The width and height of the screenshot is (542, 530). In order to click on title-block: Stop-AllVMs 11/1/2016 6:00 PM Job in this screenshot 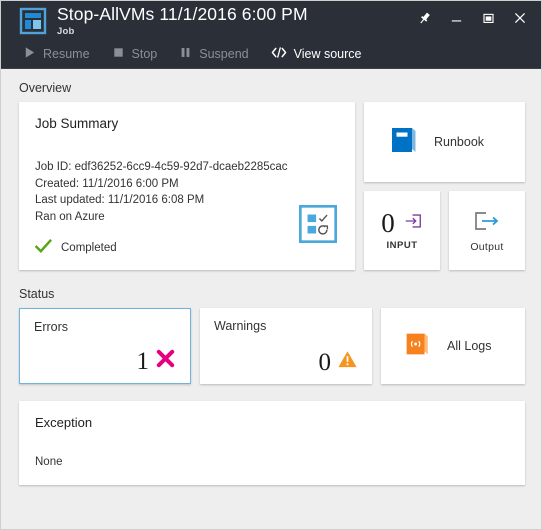, I will do `click(182, 20)`.